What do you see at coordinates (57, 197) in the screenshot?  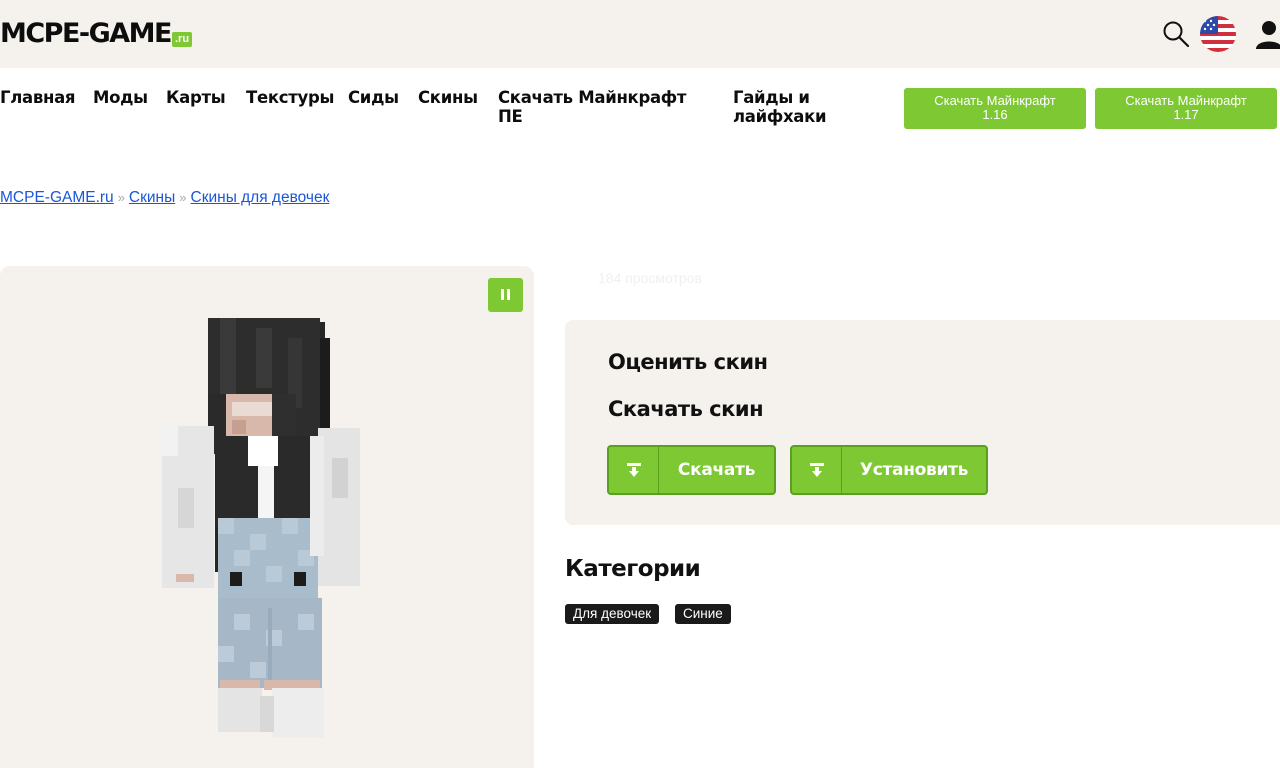 I see `breadcrumb-home: MCPE-GAME.ru` at bounding box center [57, 197].